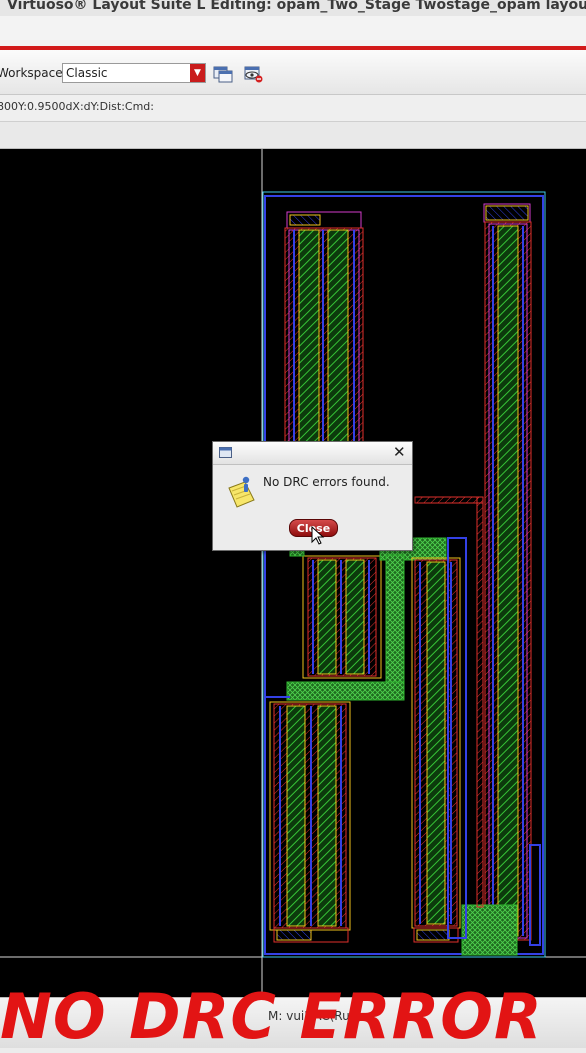  I want to click on dialog-title-bar: ✕, so click(312, 453).